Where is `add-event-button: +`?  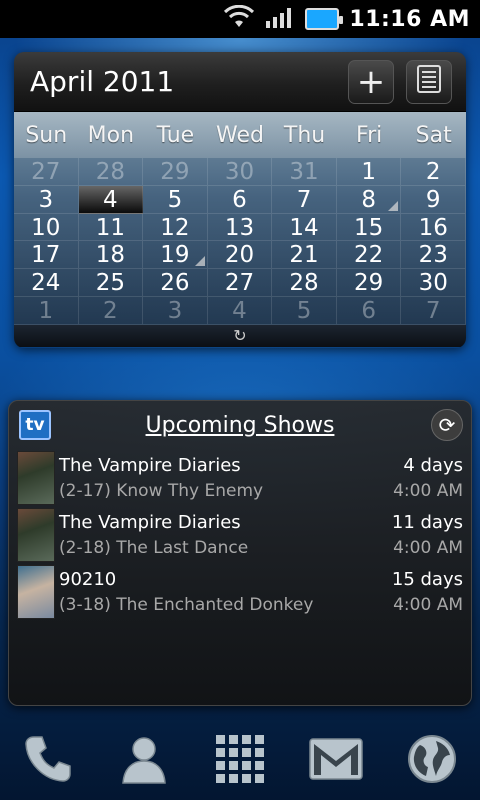 add-event-button: + is located at coordinates (371, 81).